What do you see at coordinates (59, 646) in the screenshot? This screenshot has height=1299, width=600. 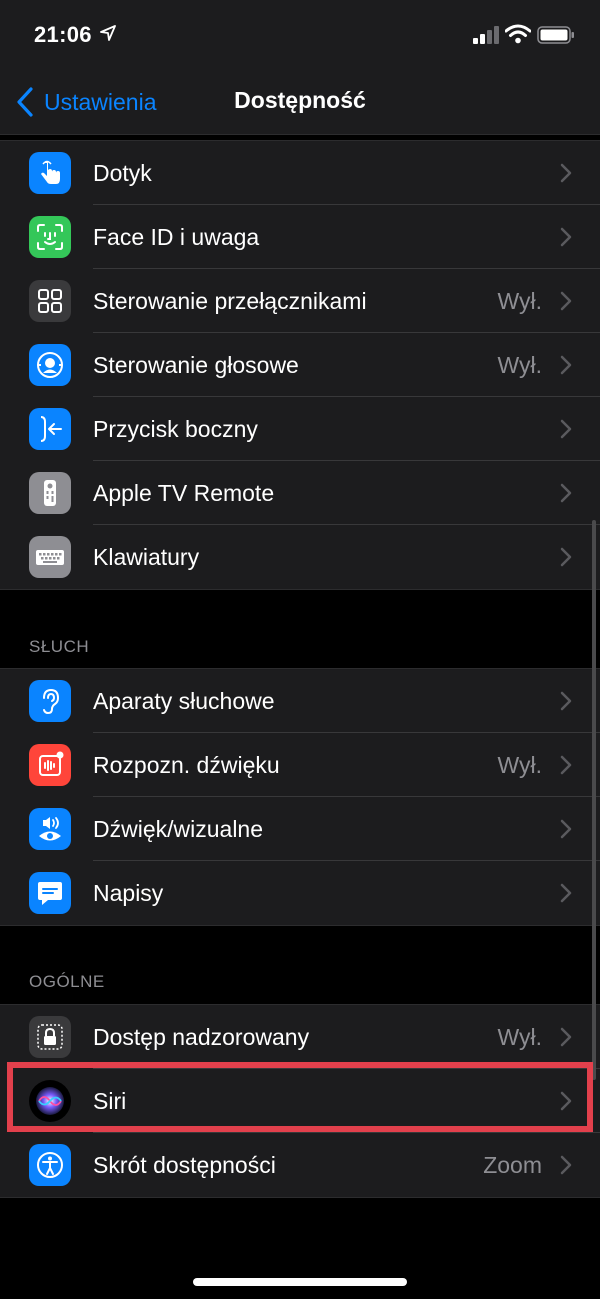 I see `section-header-hearing: SŁUCH` at bounding box center [59, 646].